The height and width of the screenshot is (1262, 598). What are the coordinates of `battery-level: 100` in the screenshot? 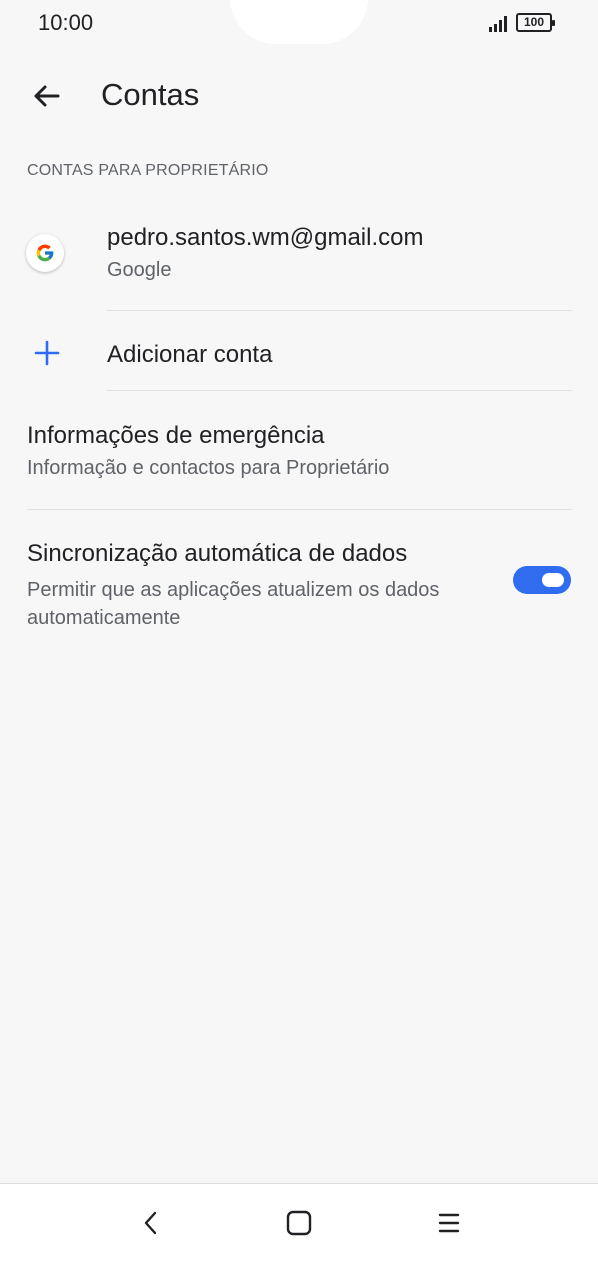 It's located at (534, 22).